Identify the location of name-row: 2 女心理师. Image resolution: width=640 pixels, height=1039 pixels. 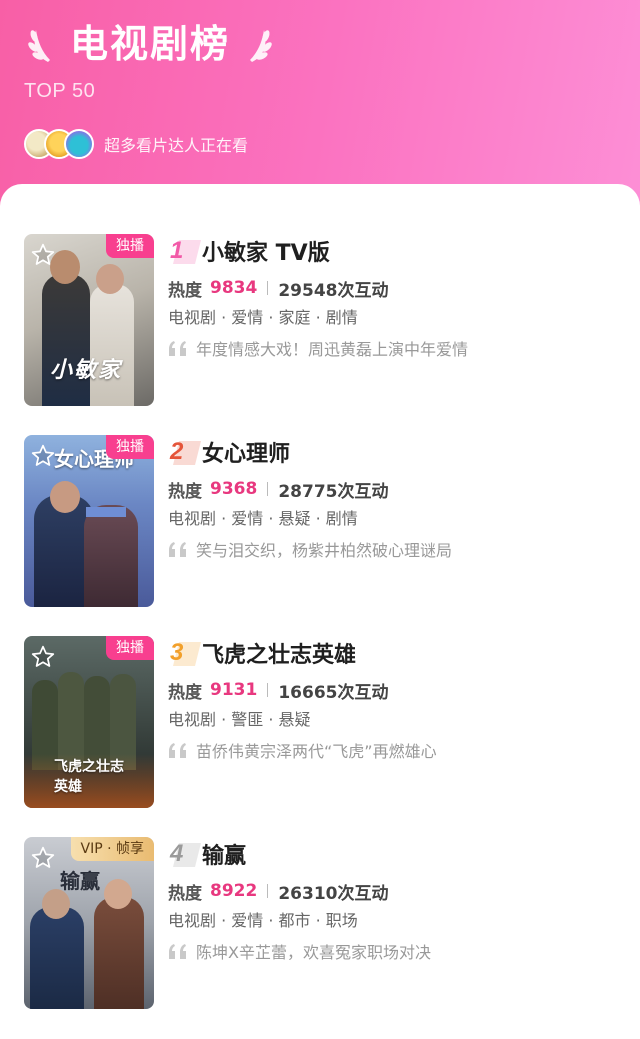
(396, 452).